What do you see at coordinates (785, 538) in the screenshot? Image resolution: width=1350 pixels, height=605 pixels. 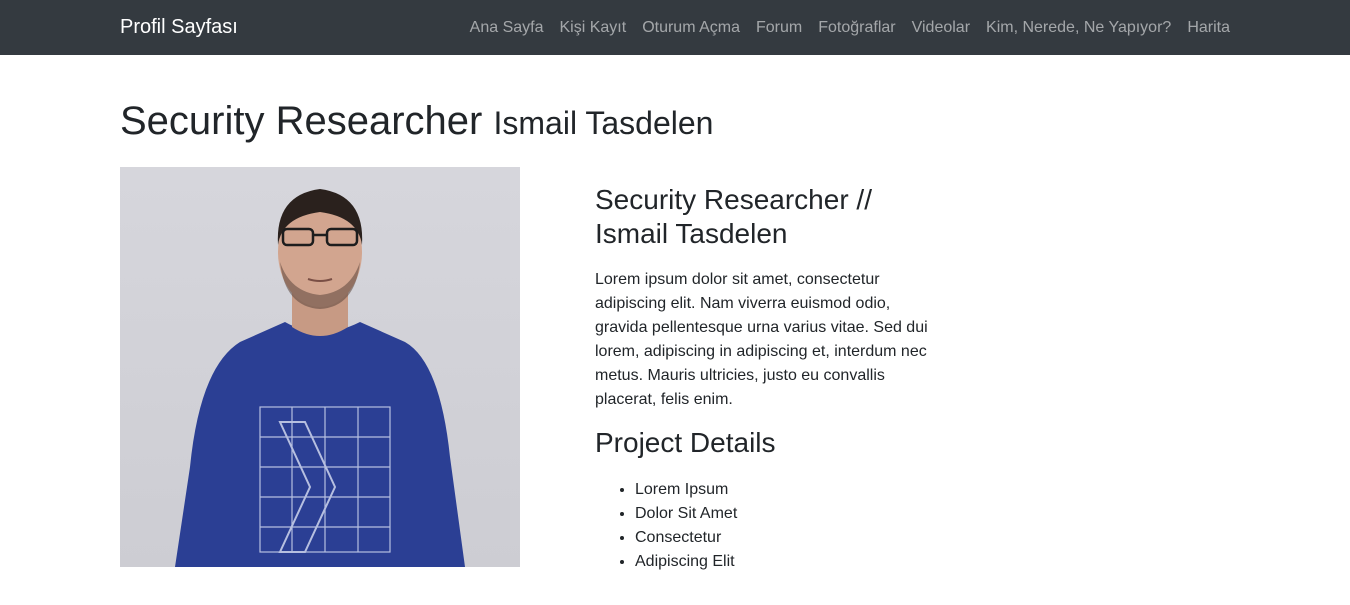 I see `list-item: Consectetur` at bounding box center [785, 538].